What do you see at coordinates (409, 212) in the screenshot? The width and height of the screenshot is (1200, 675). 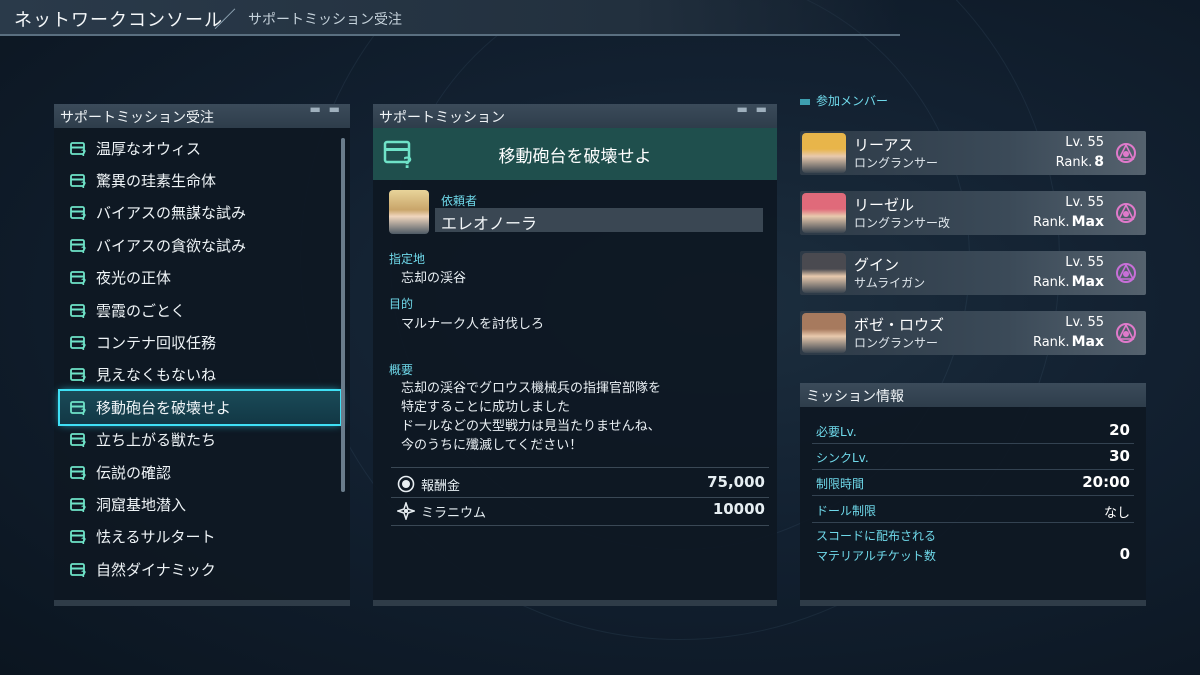 I see `client-portrait` at bounding box center [409, 212].